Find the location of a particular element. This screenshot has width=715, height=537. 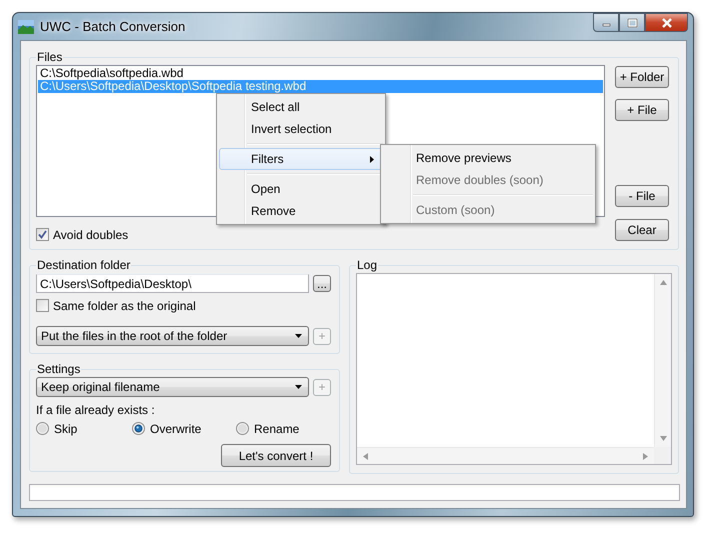

close-icon is located at coordinates (666, 23).